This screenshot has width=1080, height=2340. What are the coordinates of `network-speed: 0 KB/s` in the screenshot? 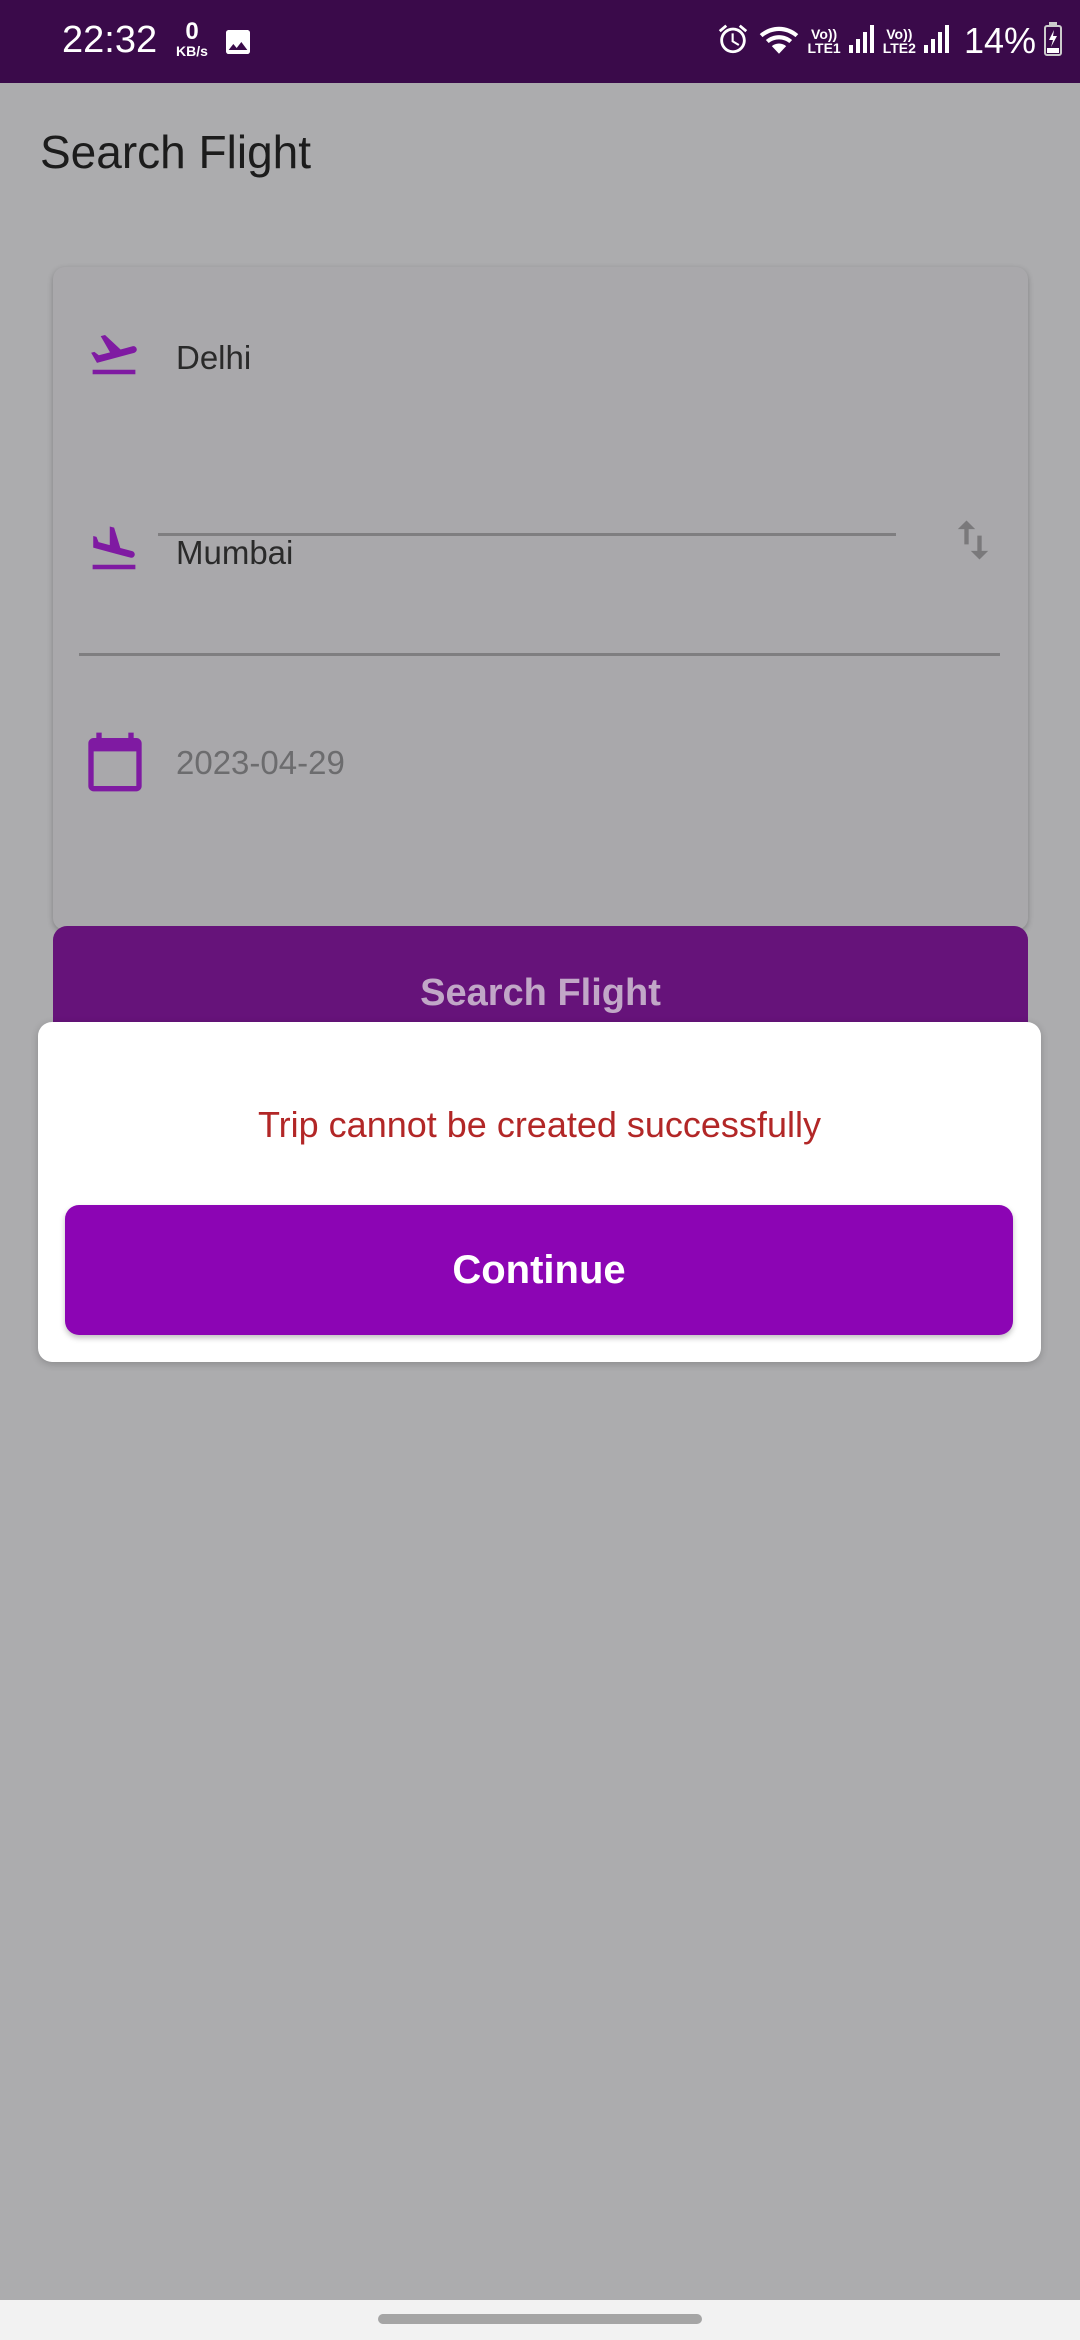 It's located at (192, 38).